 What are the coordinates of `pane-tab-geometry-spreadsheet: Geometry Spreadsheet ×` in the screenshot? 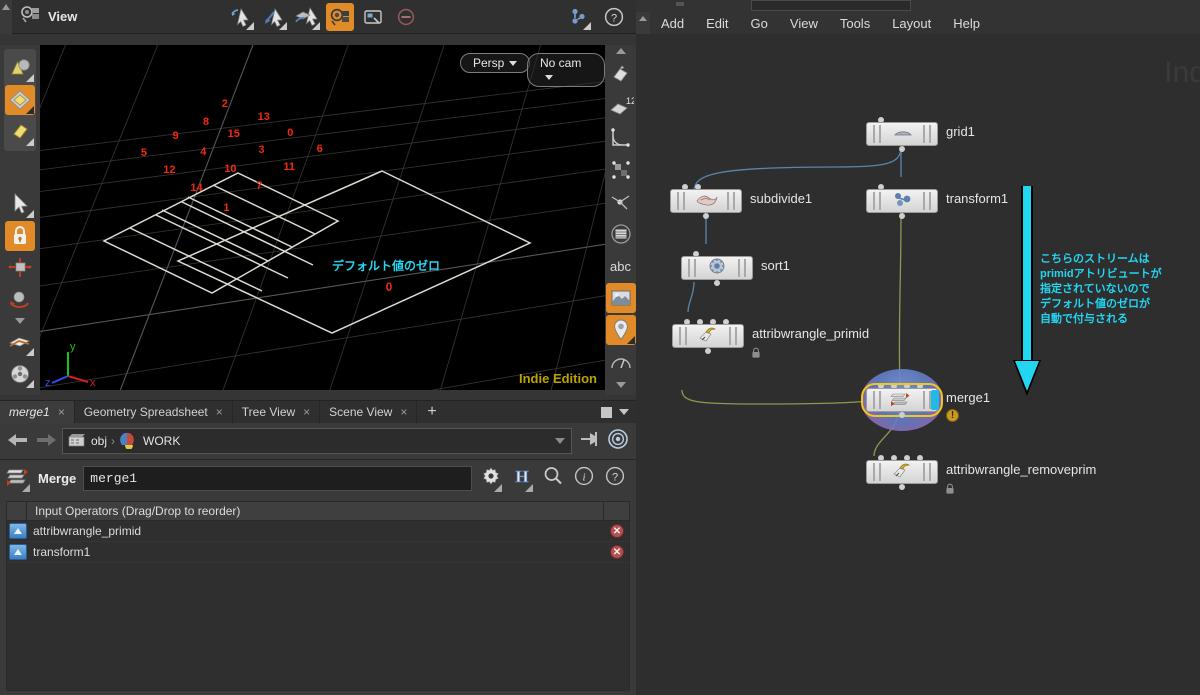 It's located at (154, 412).